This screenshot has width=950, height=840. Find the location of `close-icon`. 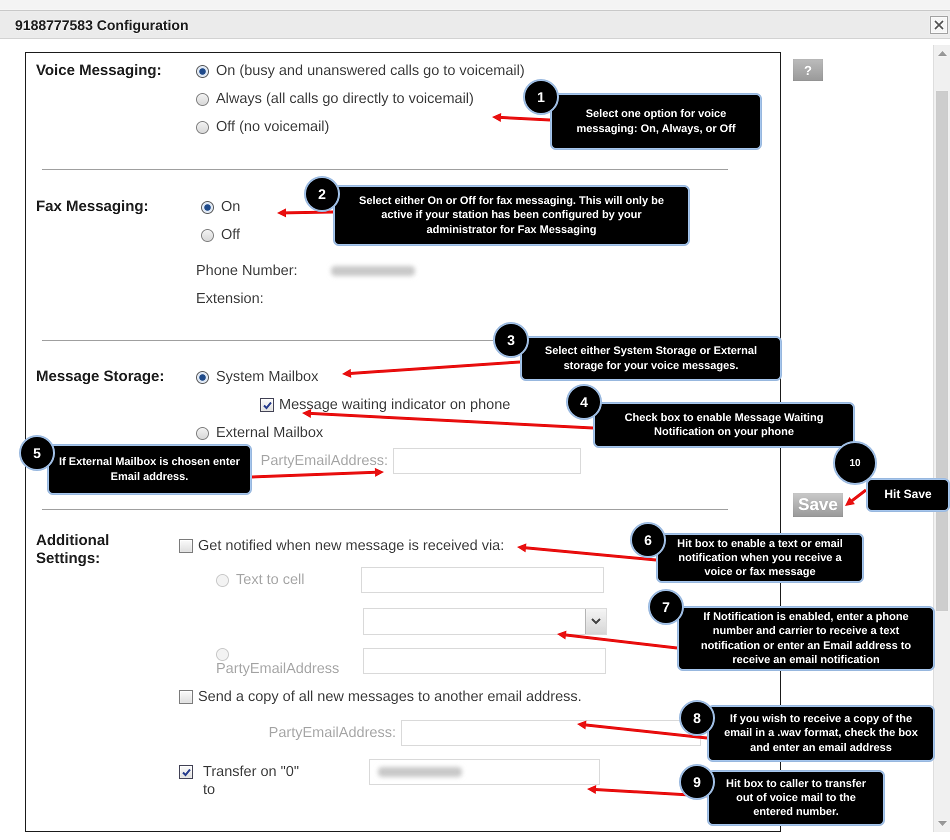

close-icon is located at coordinates (939, 25).